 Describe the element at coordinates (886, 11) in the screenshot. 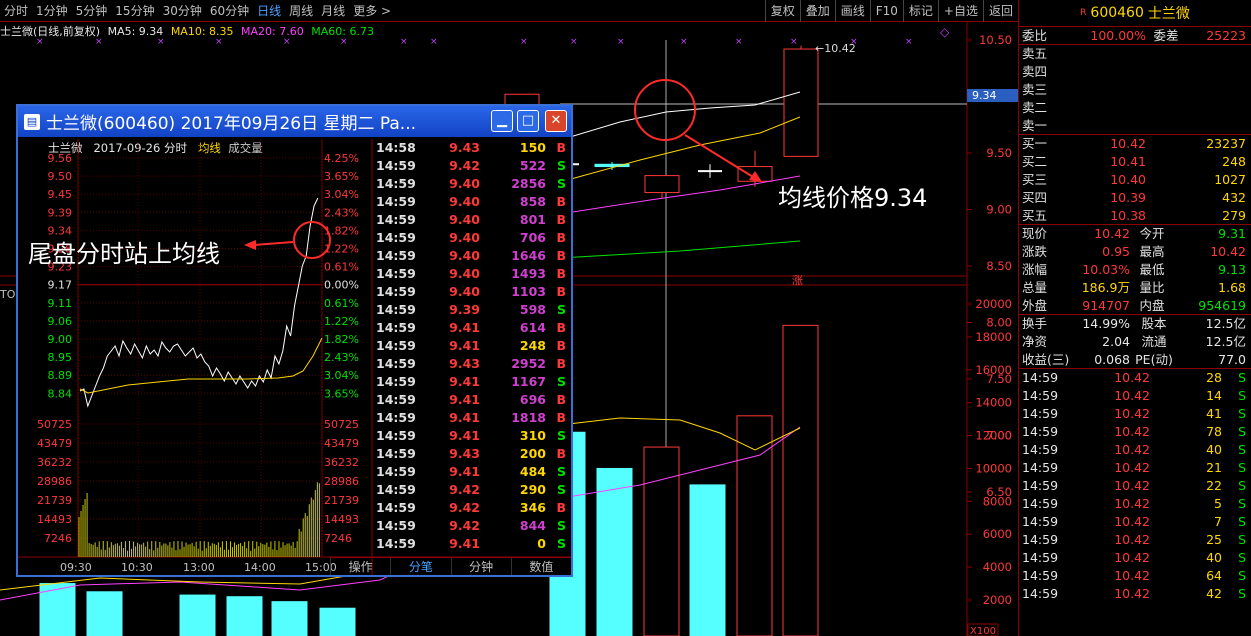

I see `tool-button-3: F10` at that location.